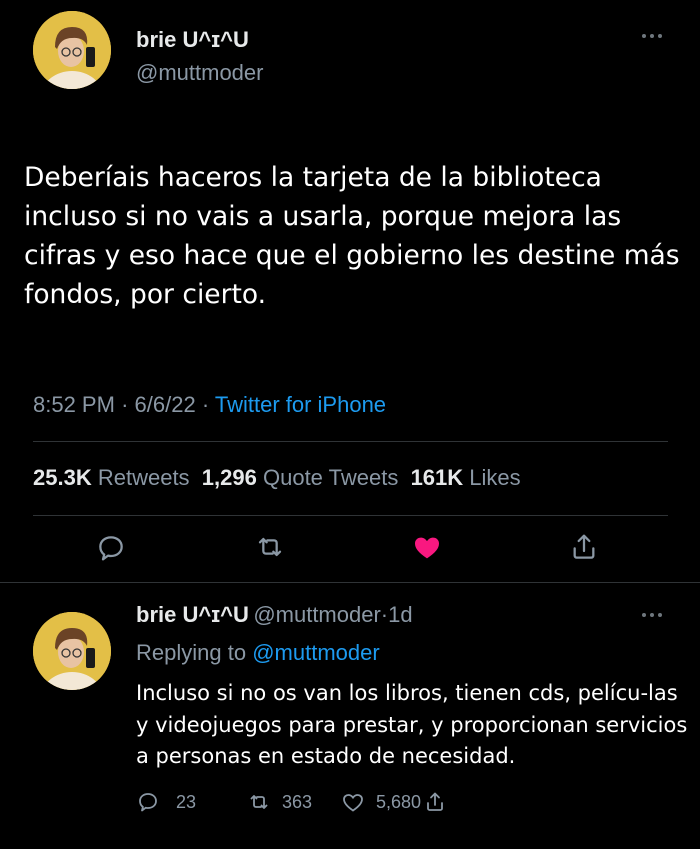 Image resolution: width=700 pixels, height=849 pixels. What do you see at coordinates (165, 404) in the screenshot?
I see `tweet-date: 6/6/22` at bounding box center [165, 404].